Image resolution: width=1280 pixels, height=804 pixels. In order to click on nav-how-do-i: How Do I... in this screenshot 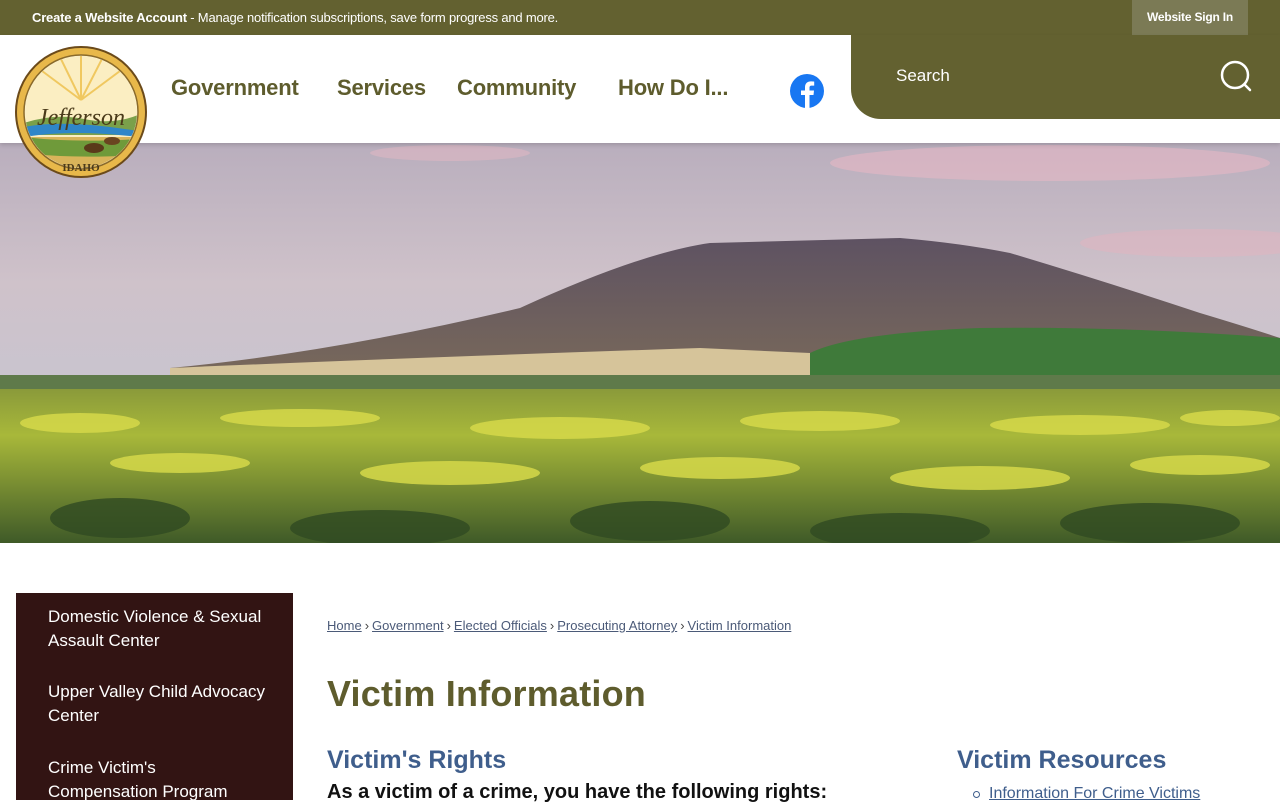, I will do `click(673, 88)`.